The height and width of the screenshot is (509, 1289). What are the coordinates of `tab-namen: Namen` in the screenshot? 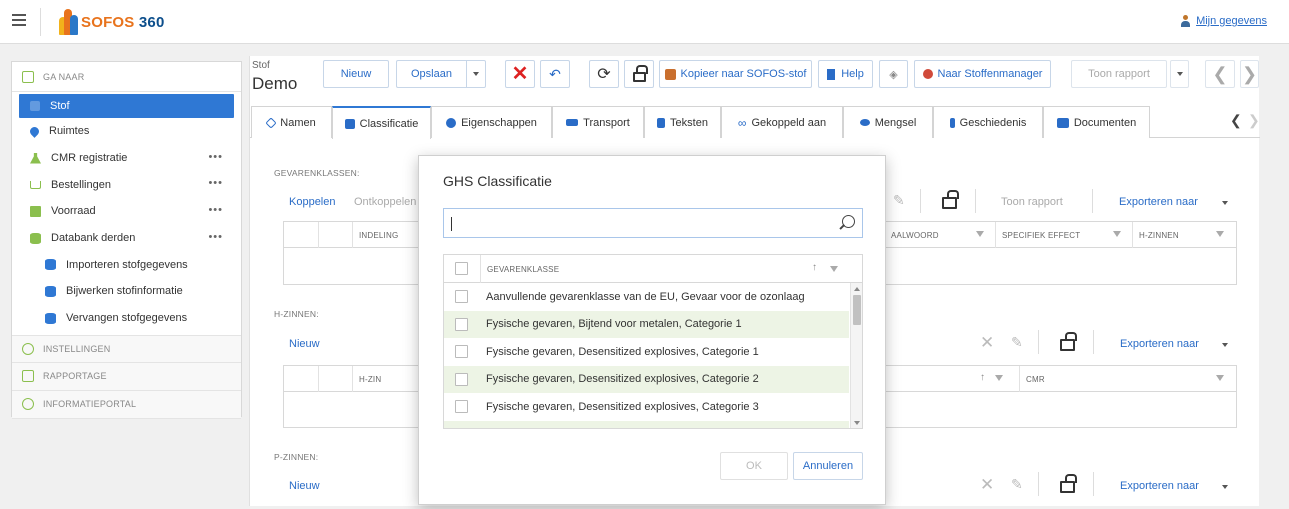 It's located at (291, 122).